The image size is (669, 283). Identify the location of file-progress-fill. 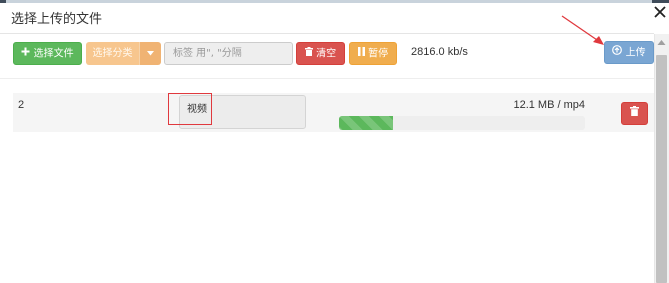
(366, 123).